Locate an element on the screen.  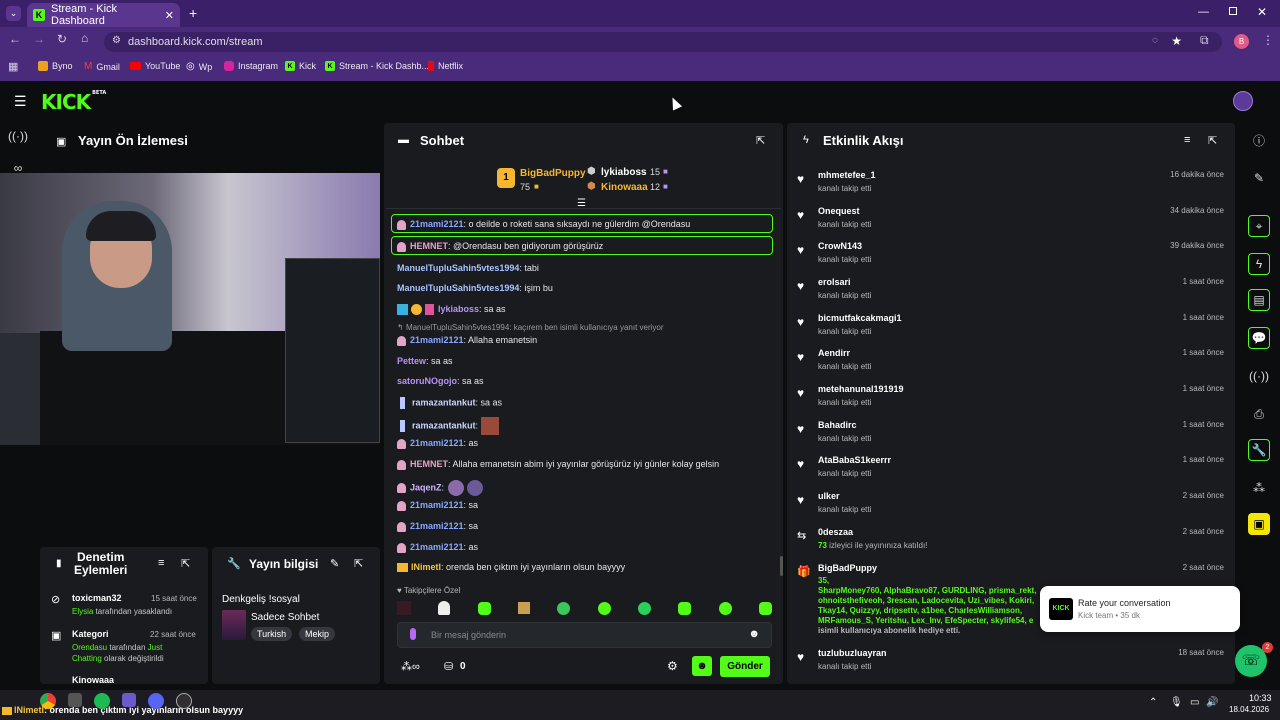
discord-icon is located at coordinates (156, 701).